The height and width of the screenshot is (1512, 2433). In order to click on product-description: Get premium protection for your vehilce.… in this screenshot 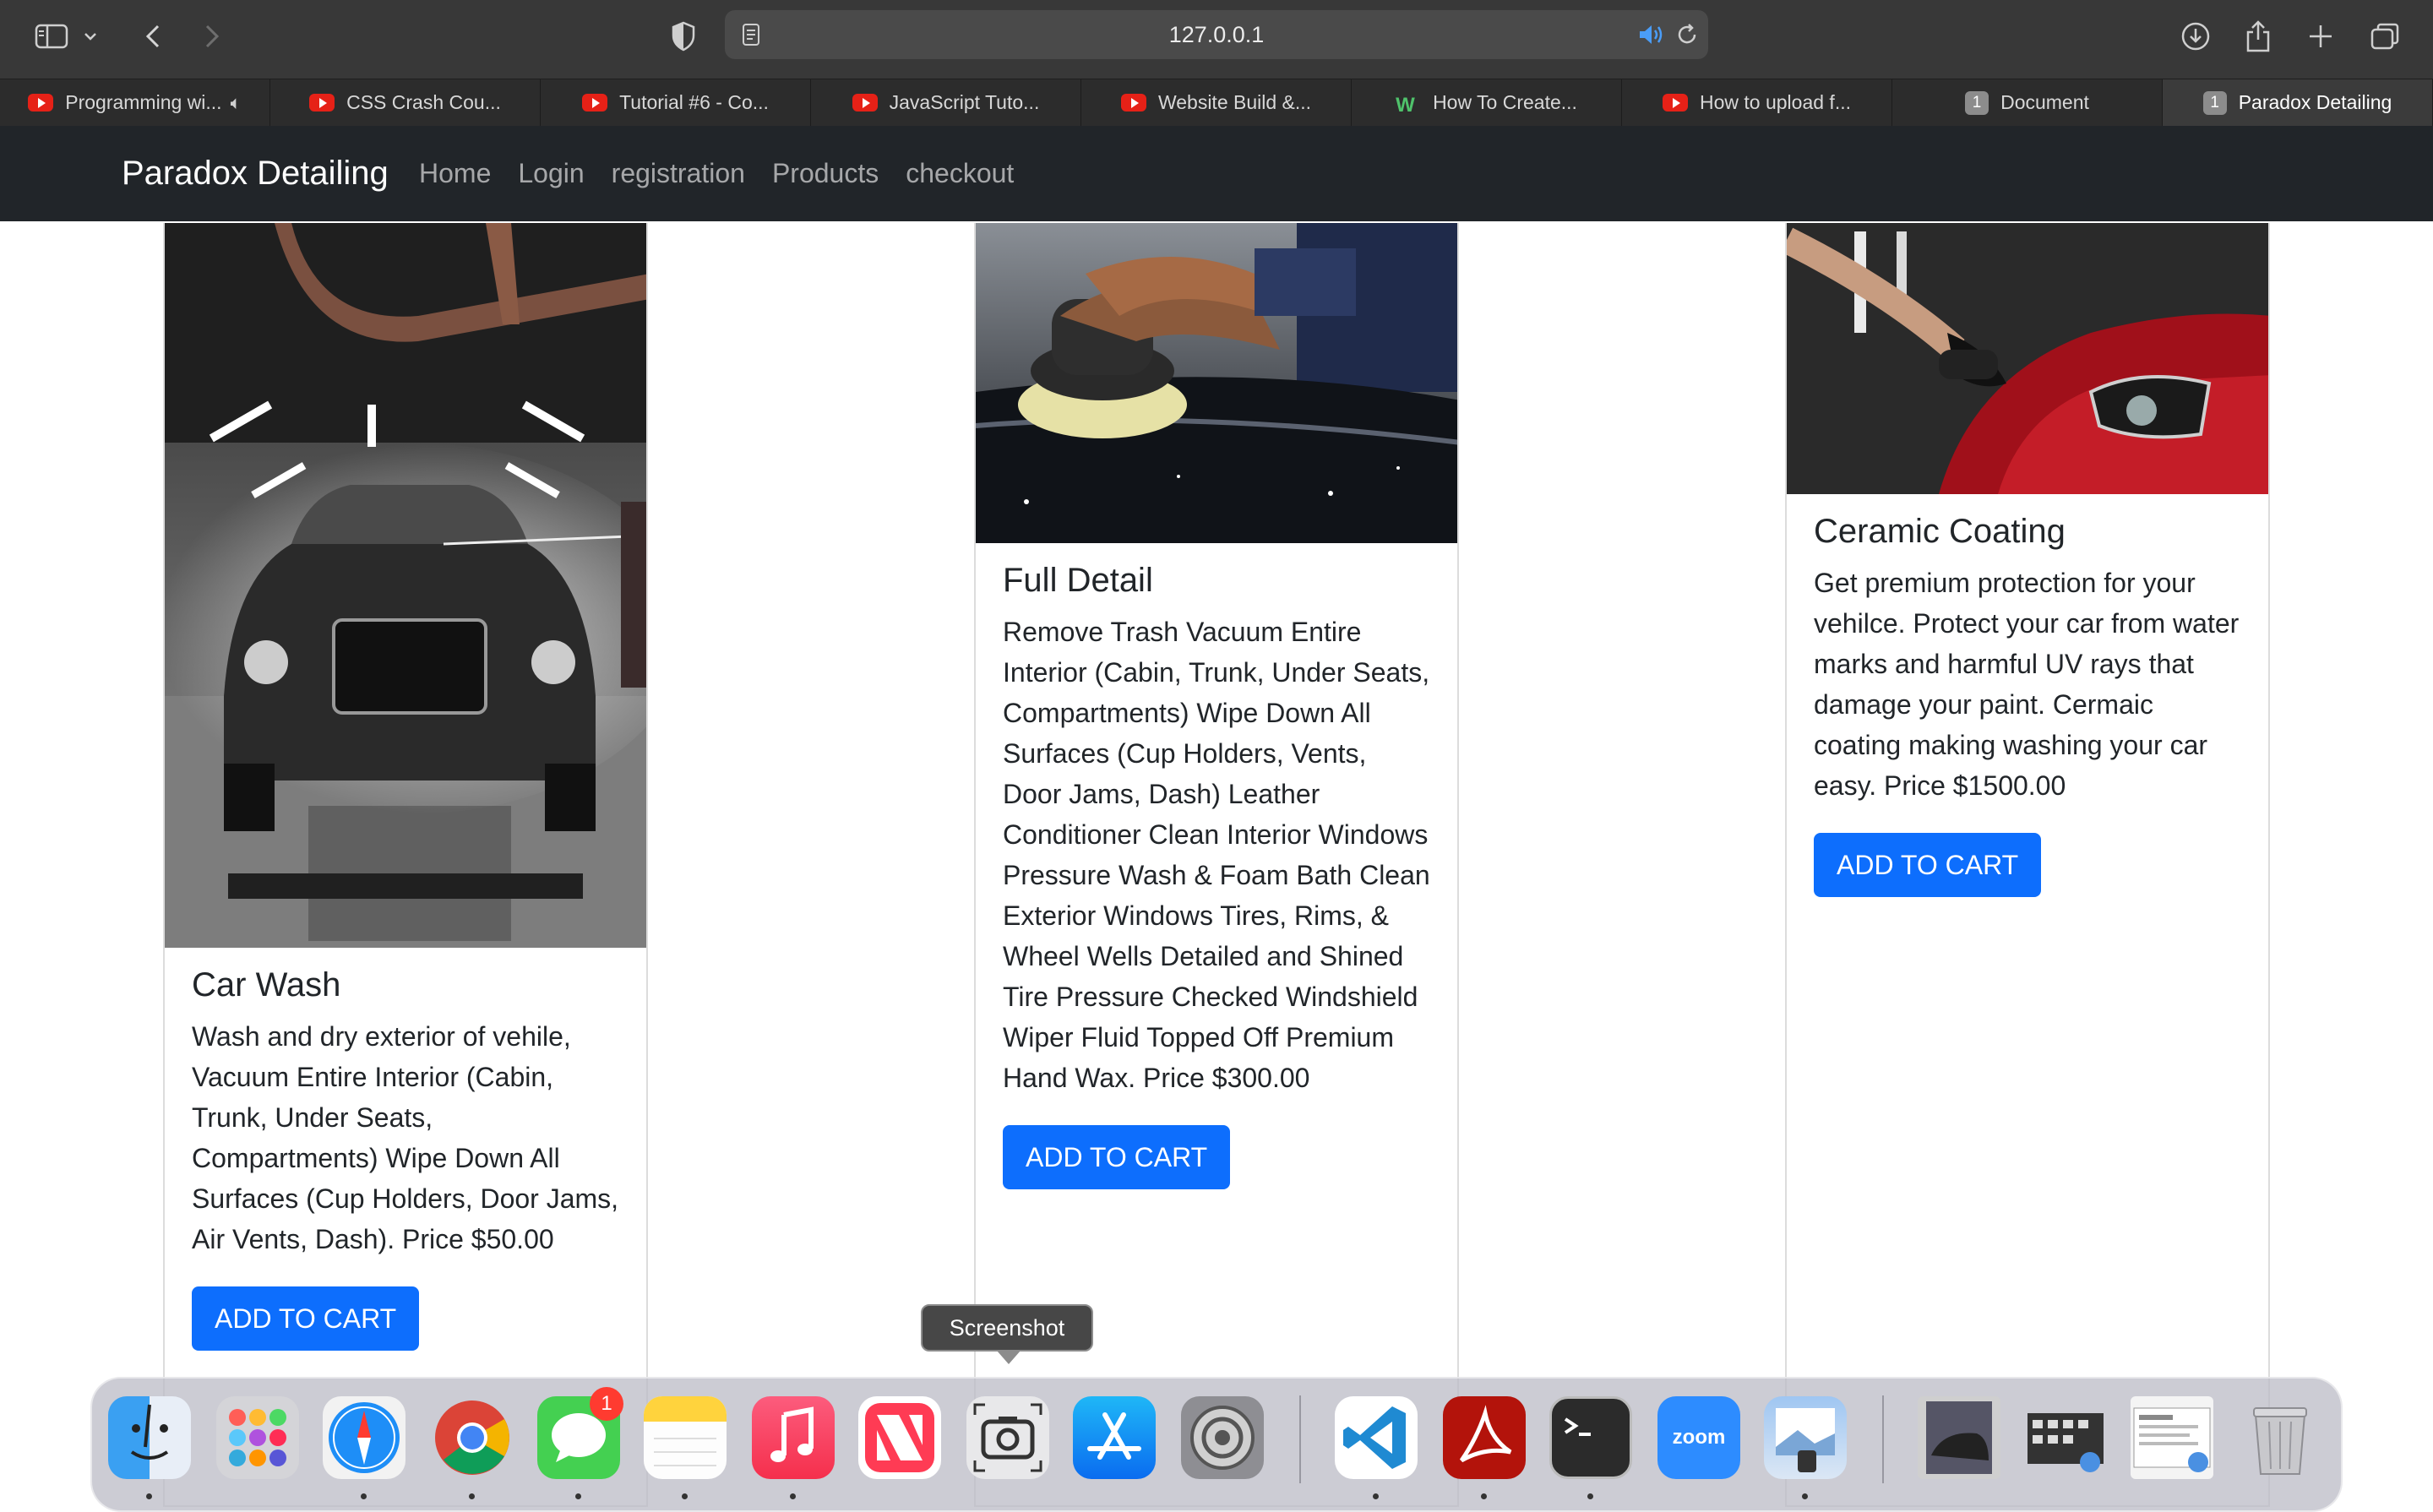, I will do `click(2027, 685)`.